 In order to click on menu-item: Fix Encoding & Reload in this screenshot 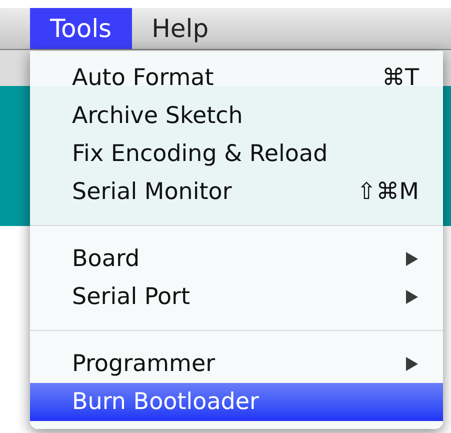, I will do `click(236, 154)`.